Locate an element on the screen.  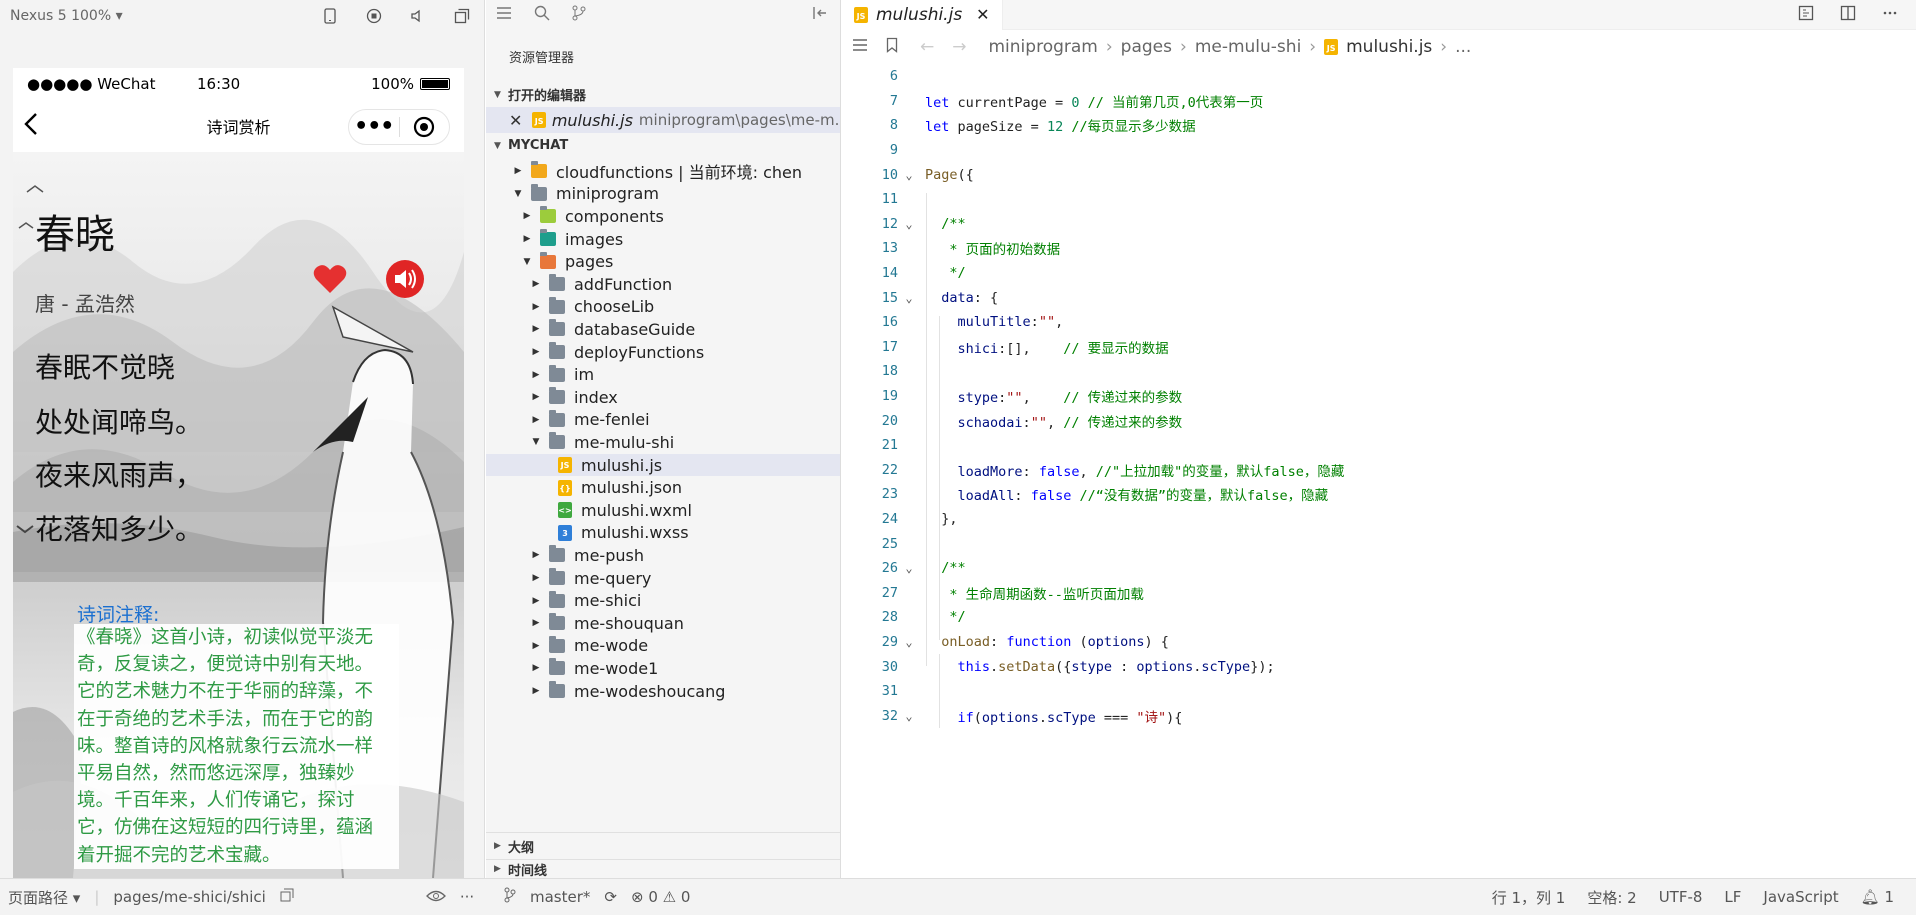
sync-icon: ⟳ is located at coordinates (610, 897).